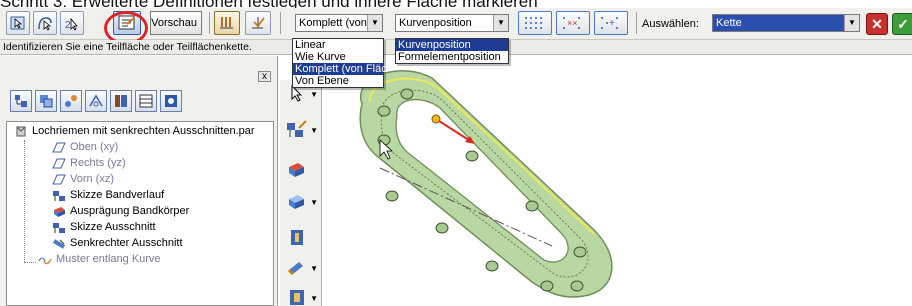 The image size is (912, 306). Describe the element at coordinates (21, 131) in the screenshot. I see `part-icon` at that location.